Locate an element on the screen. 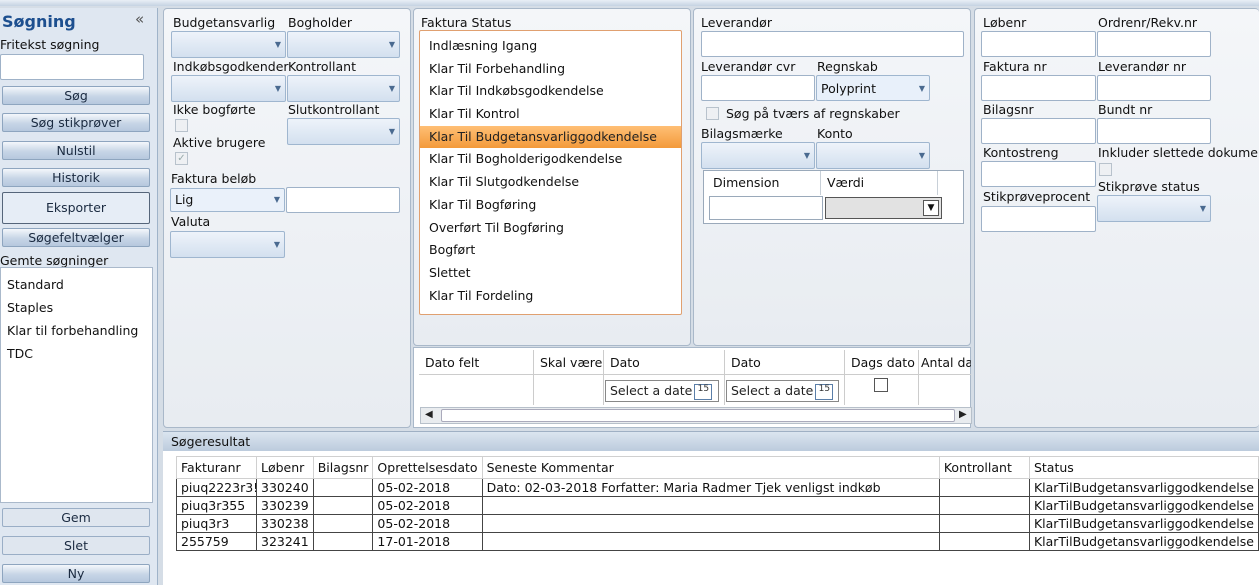 This screenshot has width=1259, height=585. table-cell: piuq3r3 is located at coordinates (216, 523).